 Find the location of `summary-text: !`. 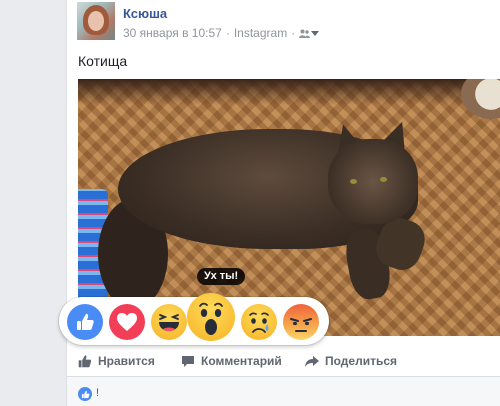

summary-text: ! is located at coordinates (97, 393).